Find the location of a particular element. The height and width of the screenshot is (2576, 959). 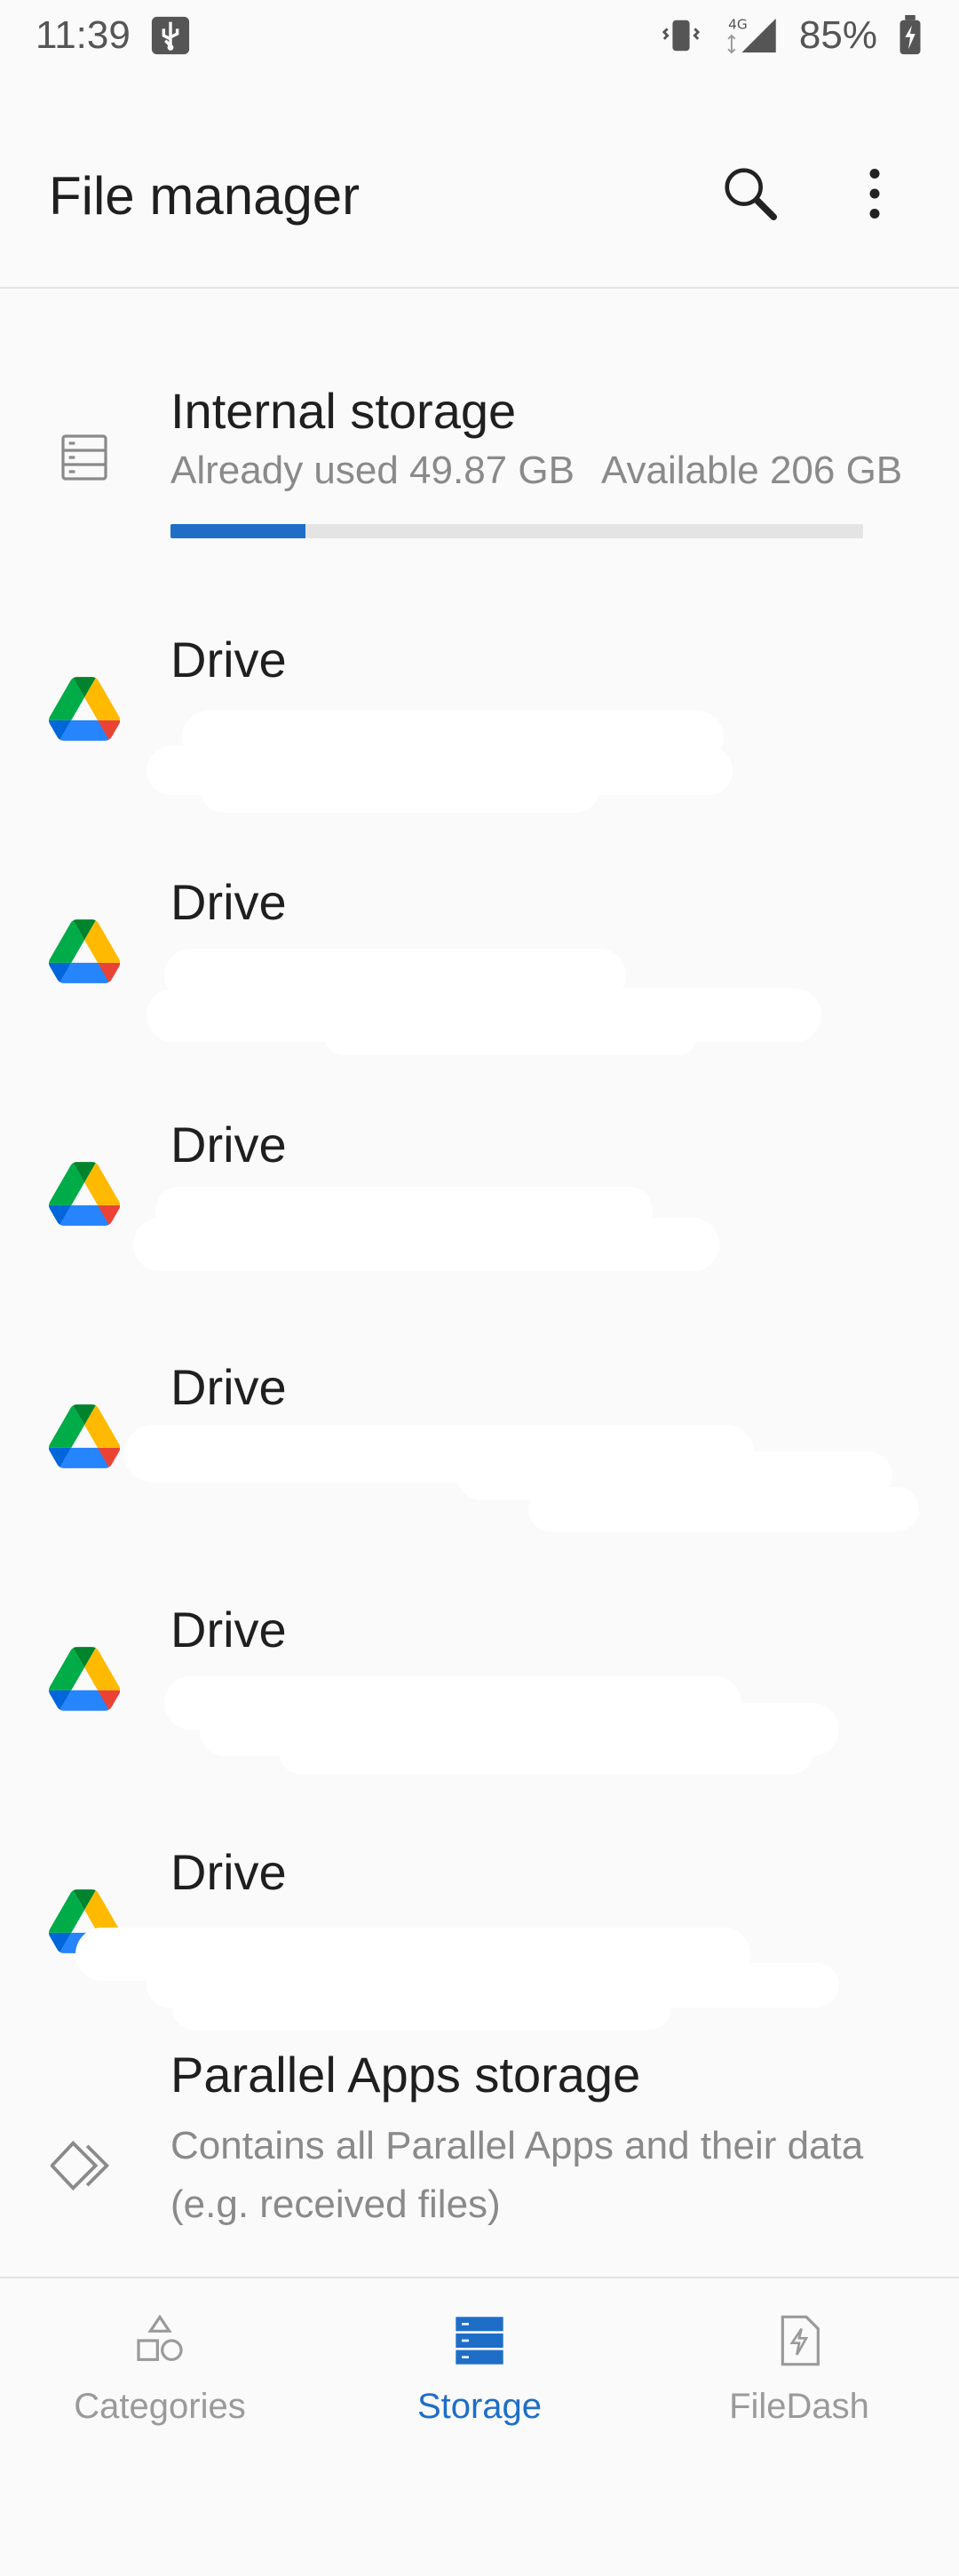

internal-storage-usage: Already used 49.87 GB Available 206 GB is located at coordinates (536, 471).